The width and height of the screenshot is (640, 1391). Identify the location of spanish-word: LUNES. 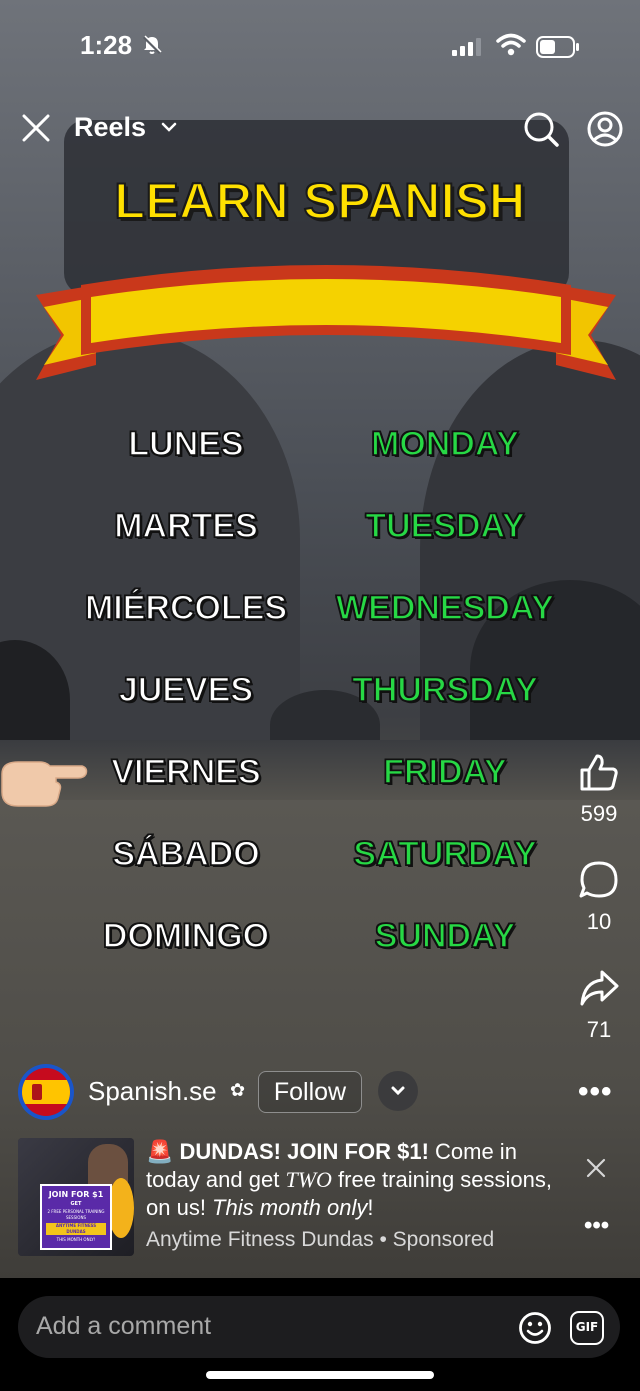
(186, 444).